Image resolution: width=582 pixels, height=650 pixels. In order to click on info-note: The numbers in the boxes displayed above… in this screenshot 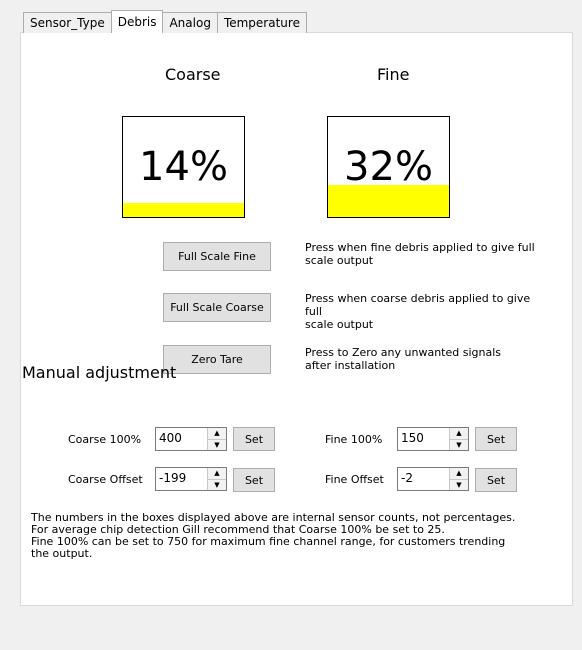, I will do `click(273, 536)`.